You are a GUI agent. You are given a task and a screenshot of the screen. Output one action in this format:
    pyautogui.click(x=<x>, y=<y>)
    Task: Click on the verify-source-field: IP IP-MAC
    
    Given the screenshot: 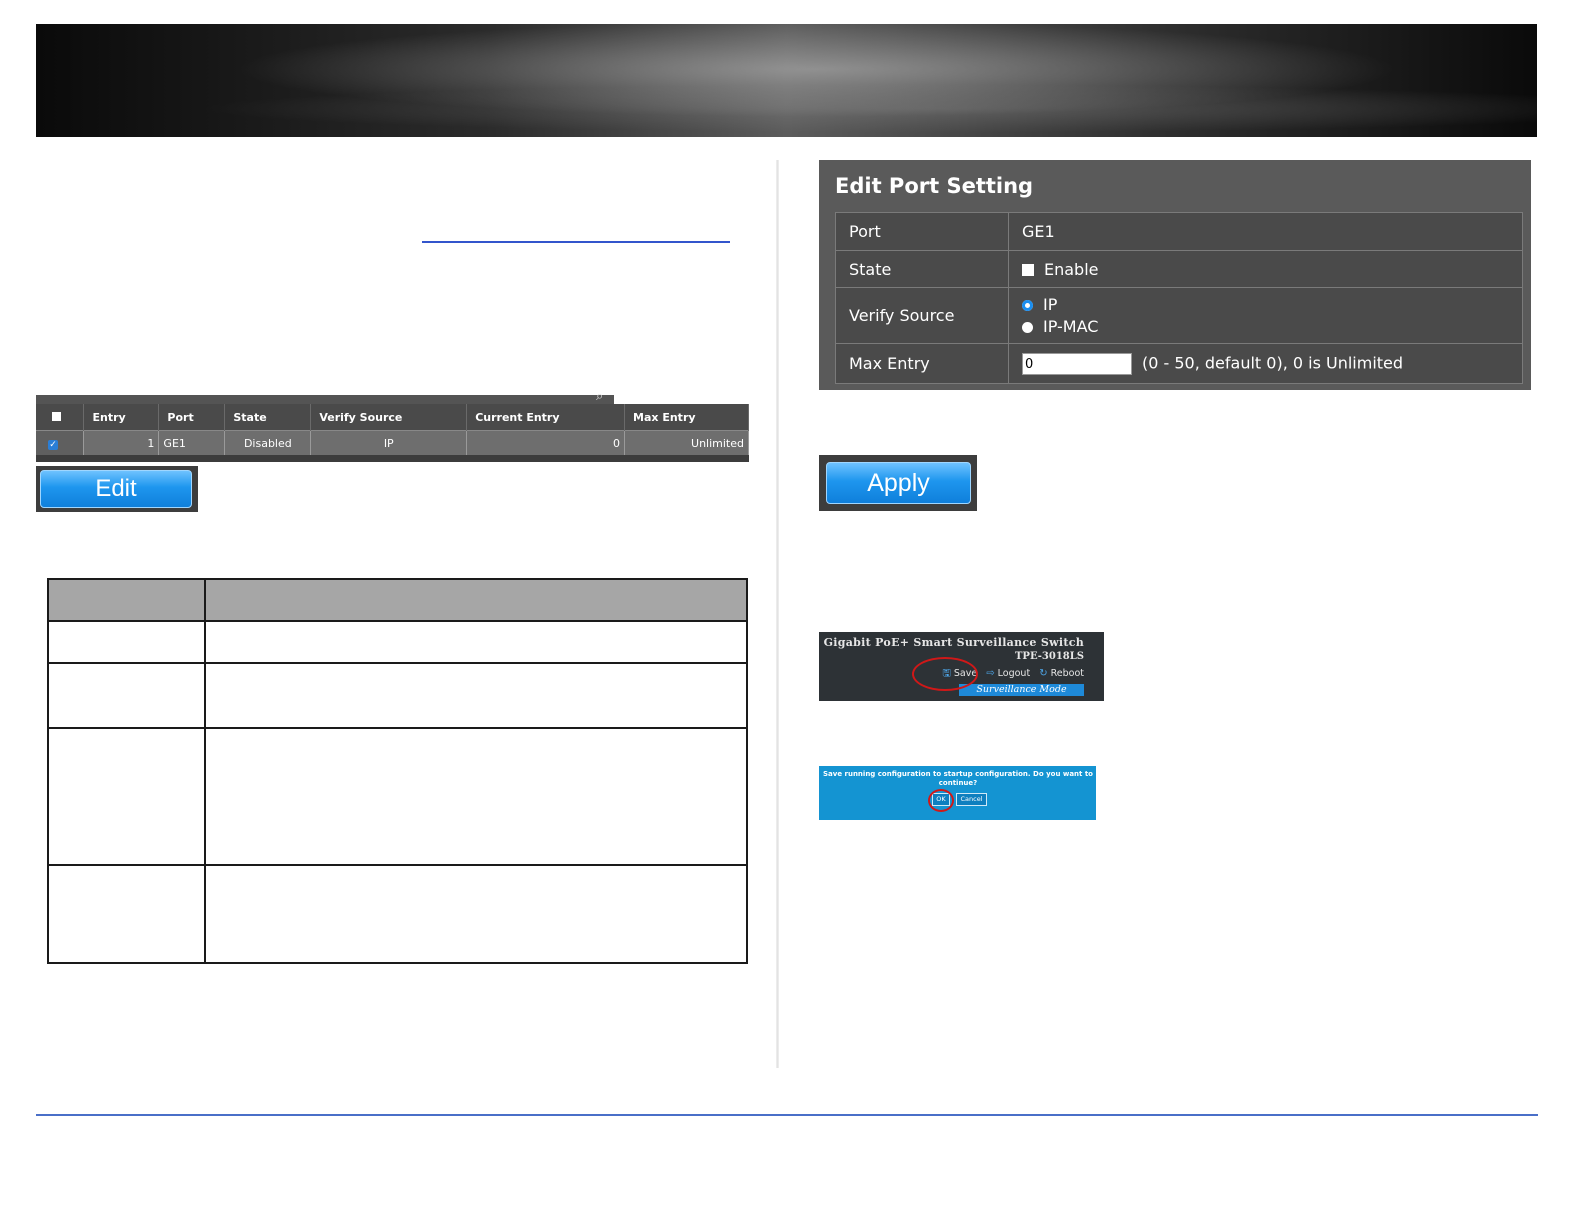 What is the action you would take?
    pyautogui.click(x=1265, y=315)
    